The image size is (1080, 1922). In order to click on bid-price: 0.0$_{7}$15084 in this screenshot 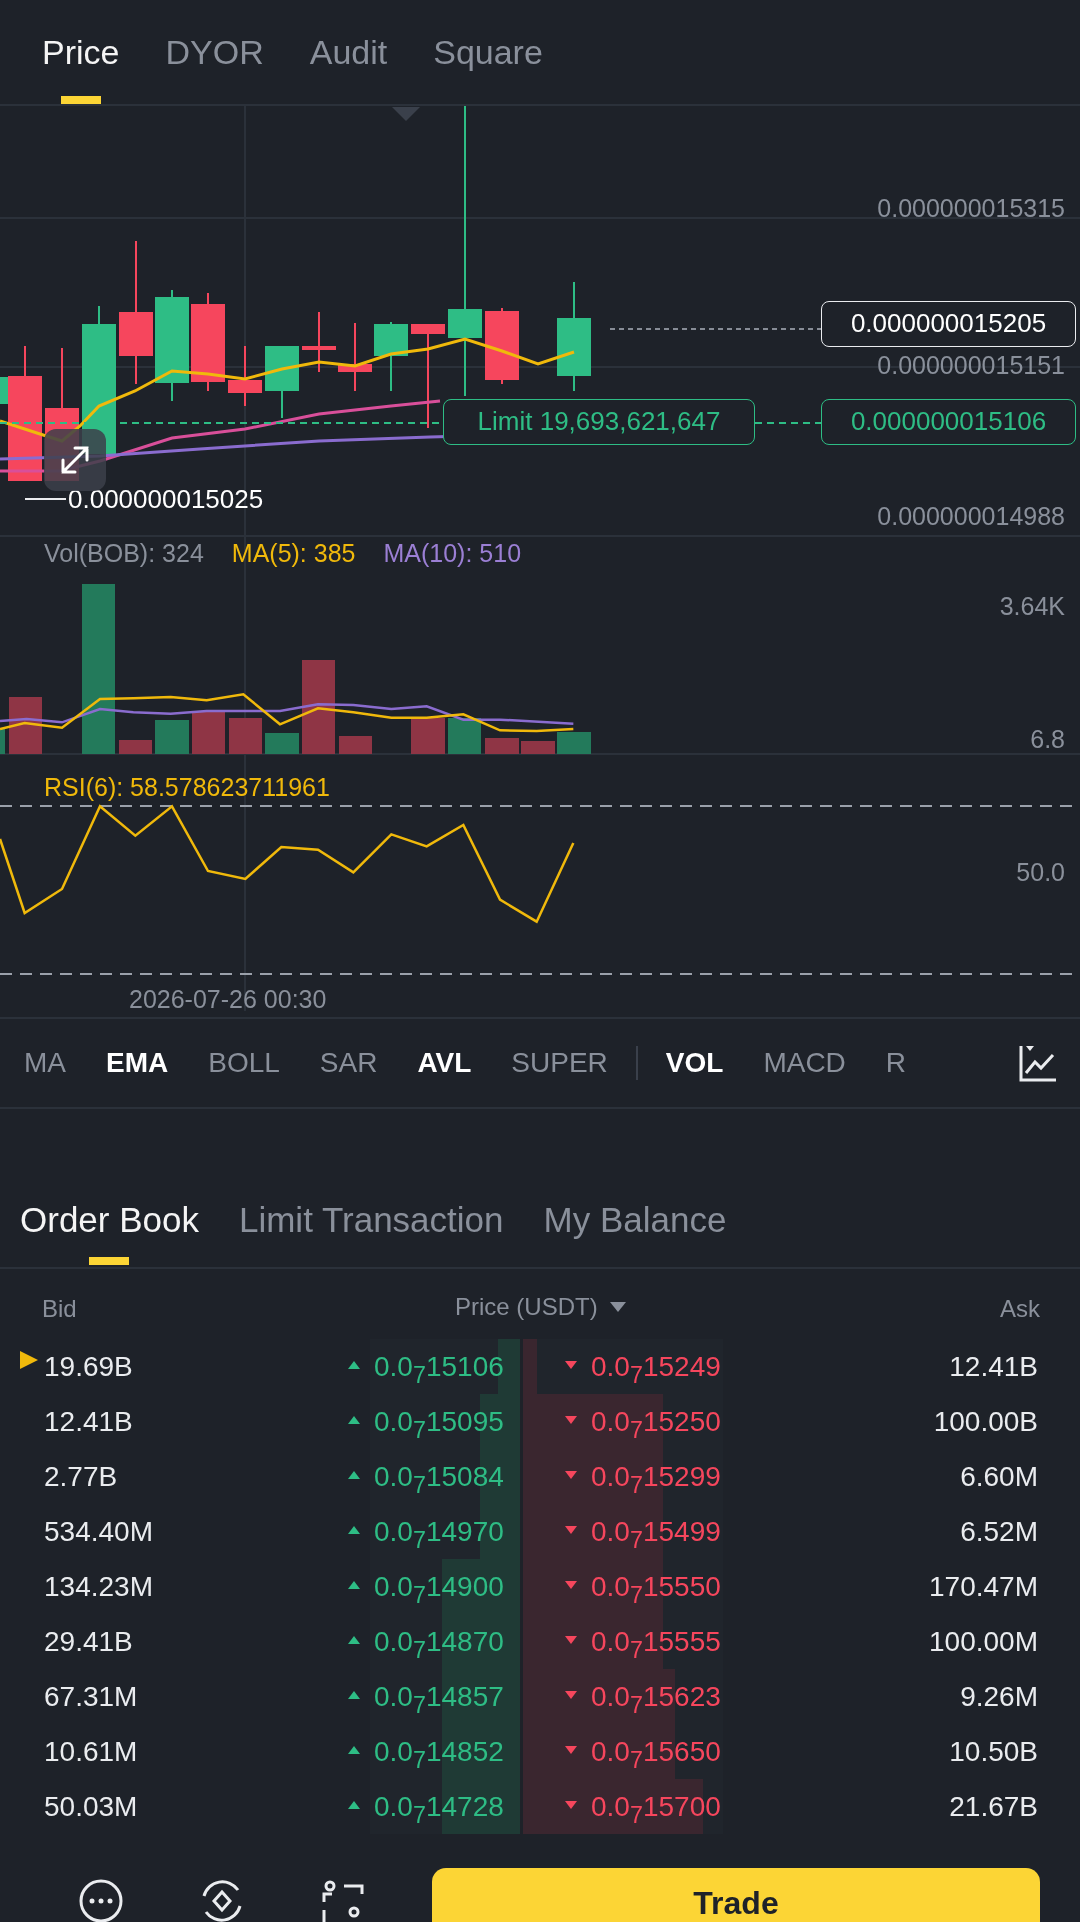, I will do `click(439, 1480)`.